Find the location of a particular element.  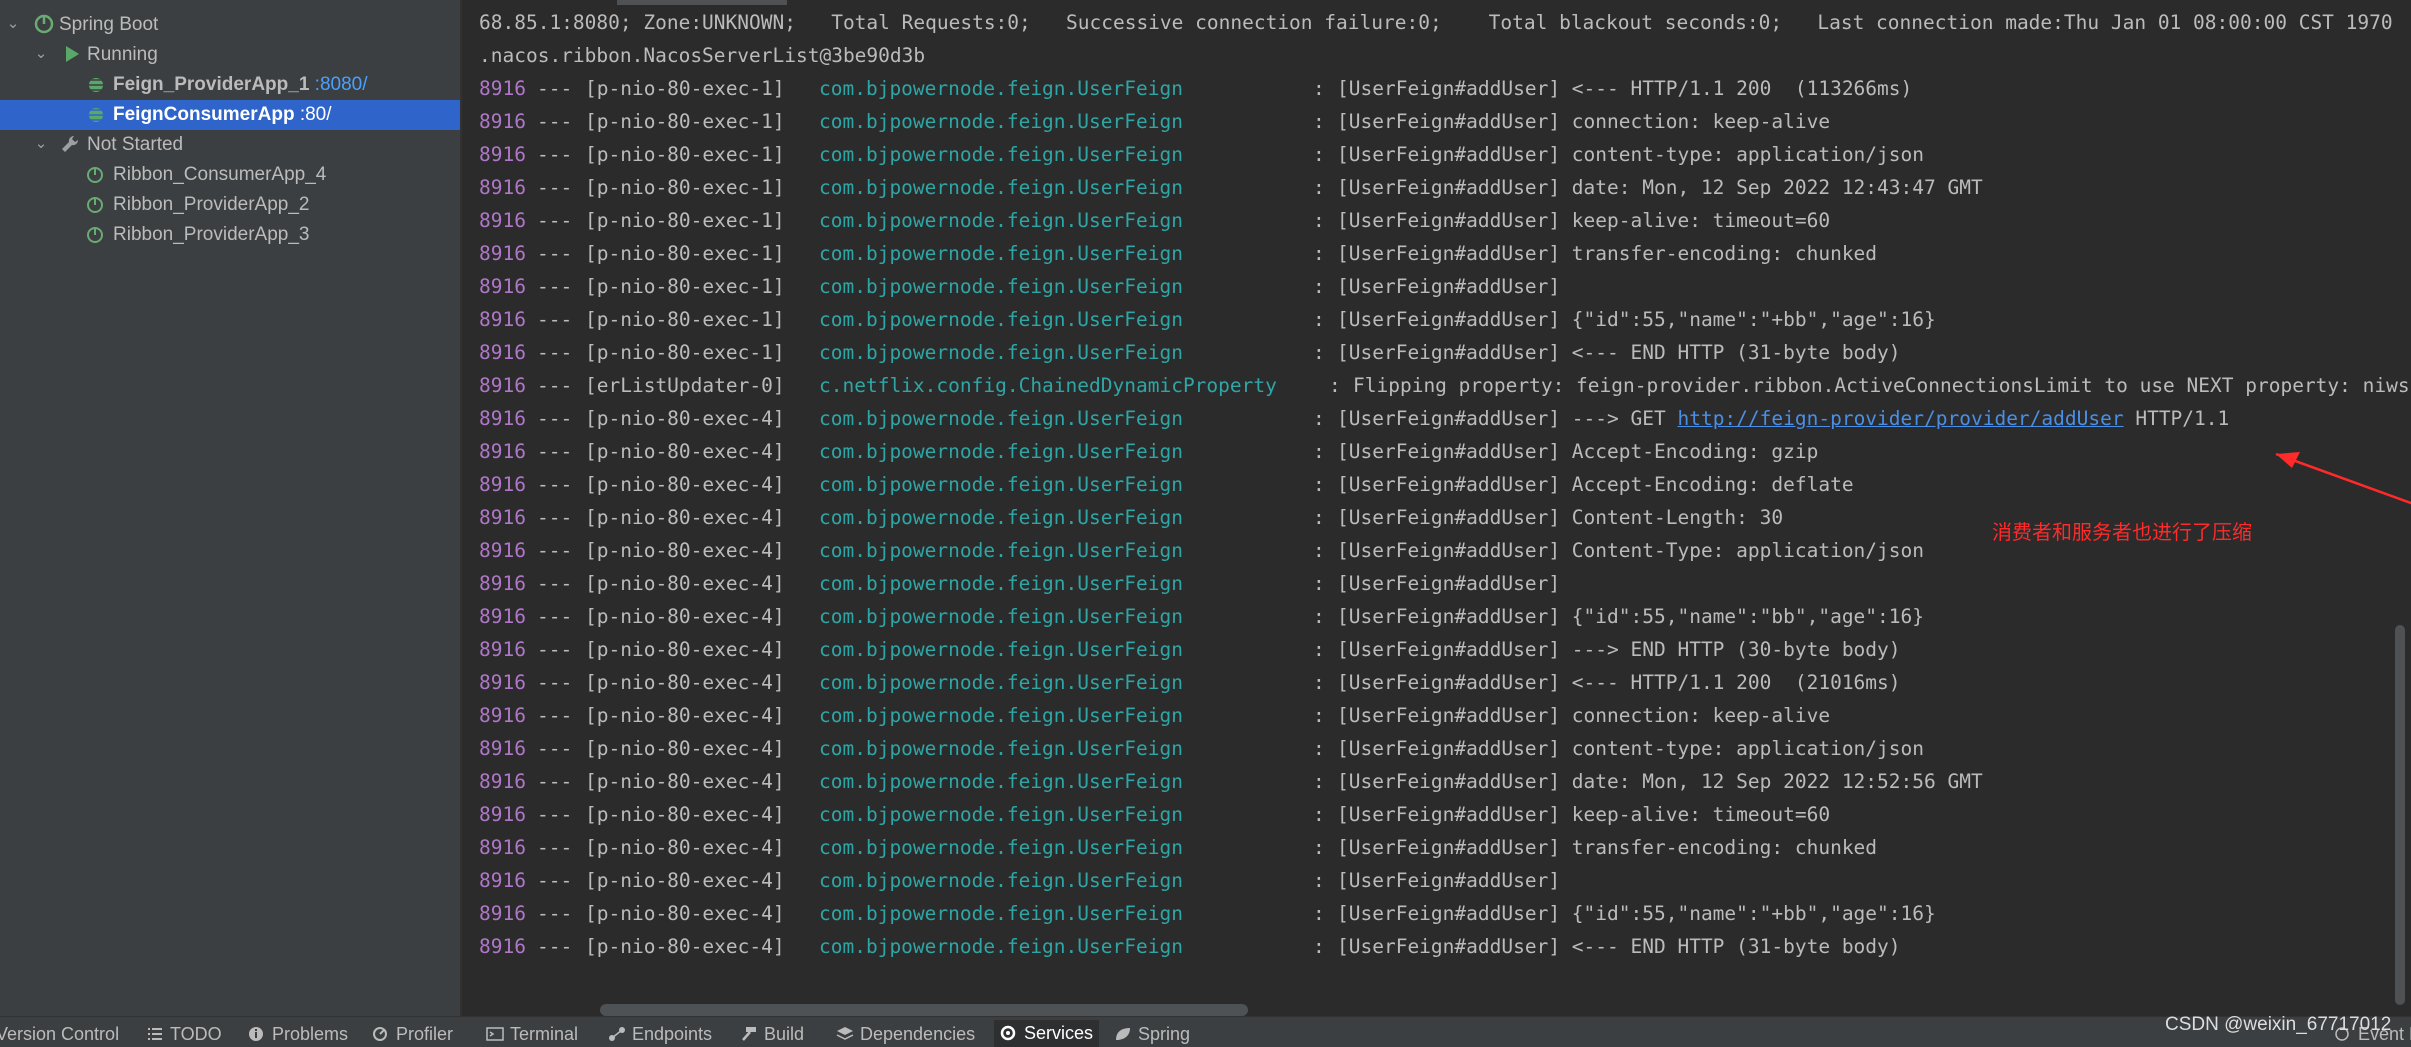

terminal-icon is located at coordinates (495, 1034).